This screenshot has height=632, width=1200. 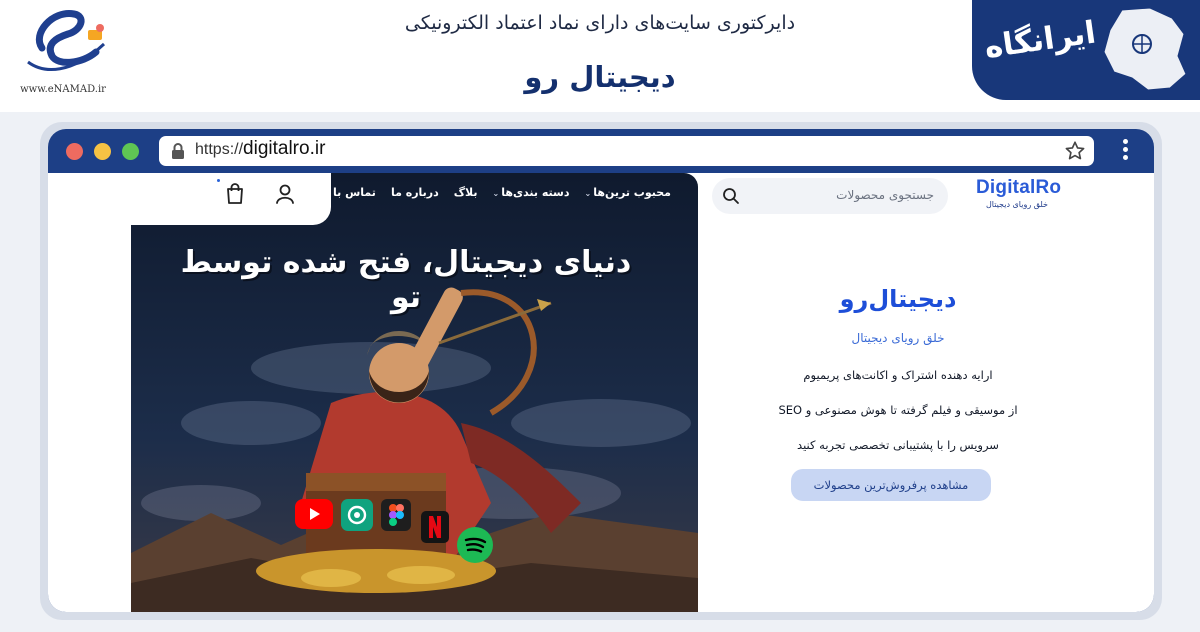 I want to click on nav-item-contact: تماس با ما, so click(x=347, y=192).